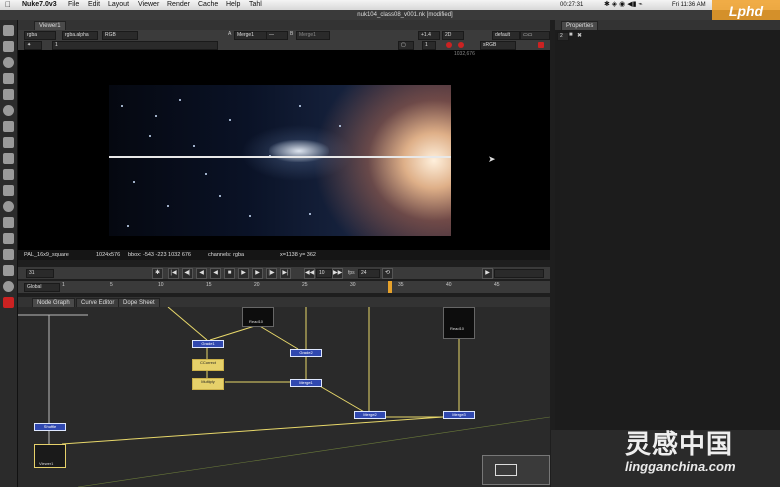  I want to click on timeline-ruler: 1 5 10 15 20 25 30 35 40 45, so click(302, 287).